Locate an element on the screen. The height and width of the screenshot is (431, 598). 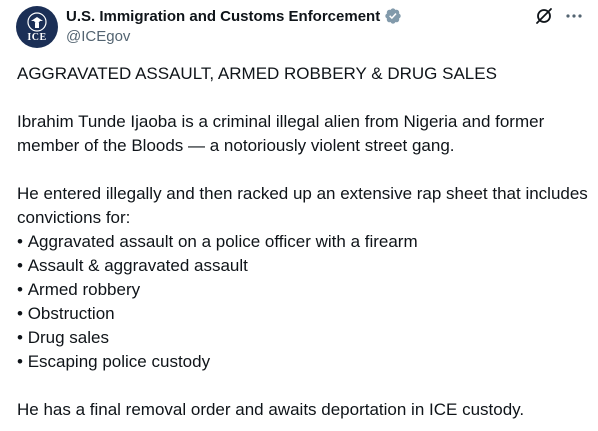
author-display-name: U.S. Immigration and Customs Enforcement is located at coordinates (223, 16).